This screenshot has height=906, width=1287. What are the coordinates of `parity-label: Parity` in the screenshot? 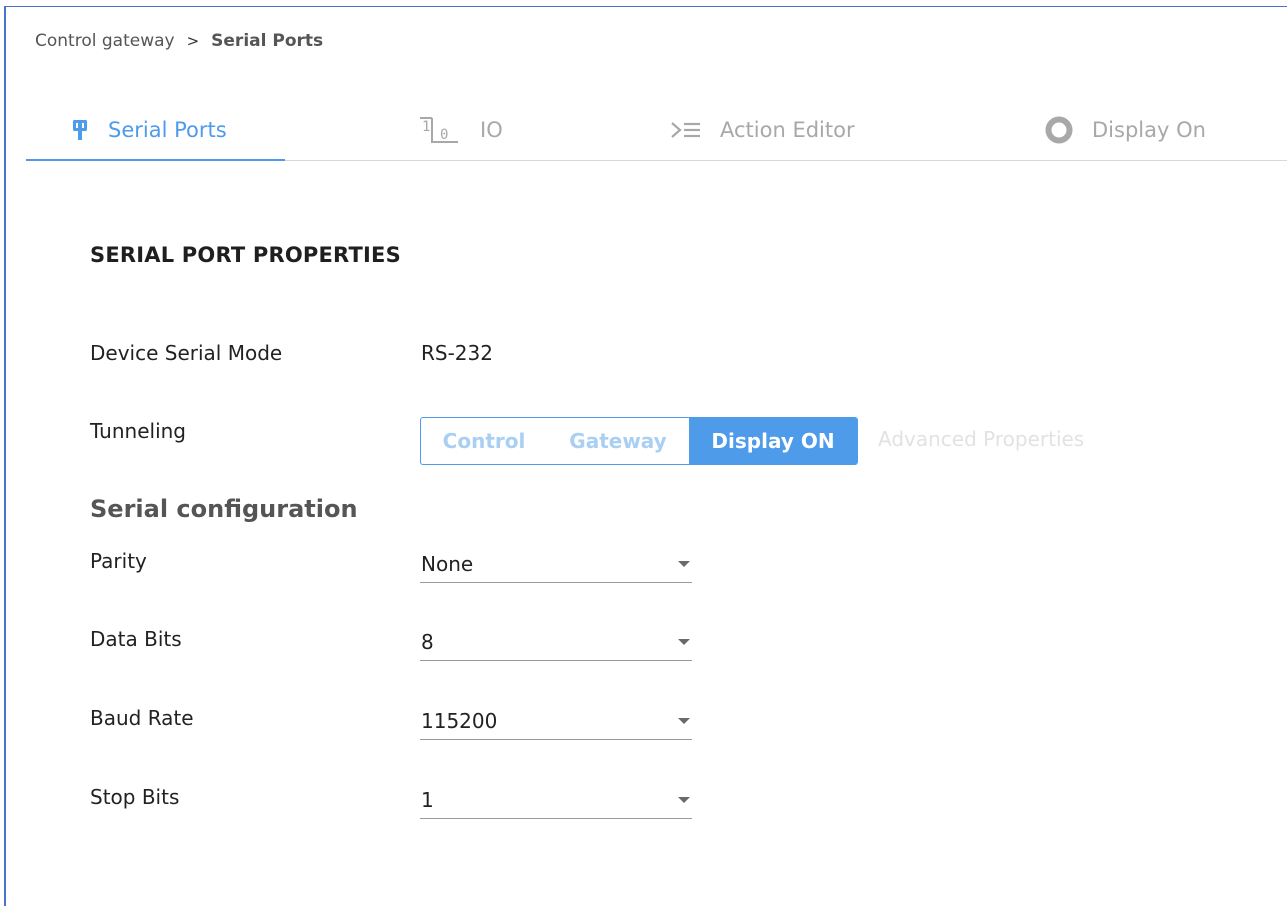 It's located at (118, 561).